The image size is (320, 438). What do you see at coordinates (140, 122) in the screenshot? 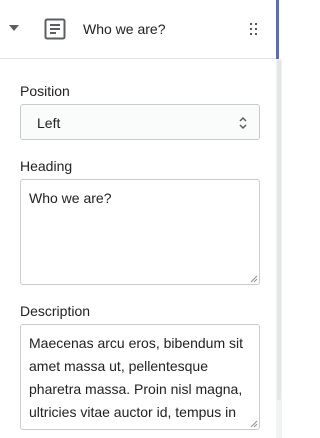
I see `position-select: Left` at bounding box center [140, 122].